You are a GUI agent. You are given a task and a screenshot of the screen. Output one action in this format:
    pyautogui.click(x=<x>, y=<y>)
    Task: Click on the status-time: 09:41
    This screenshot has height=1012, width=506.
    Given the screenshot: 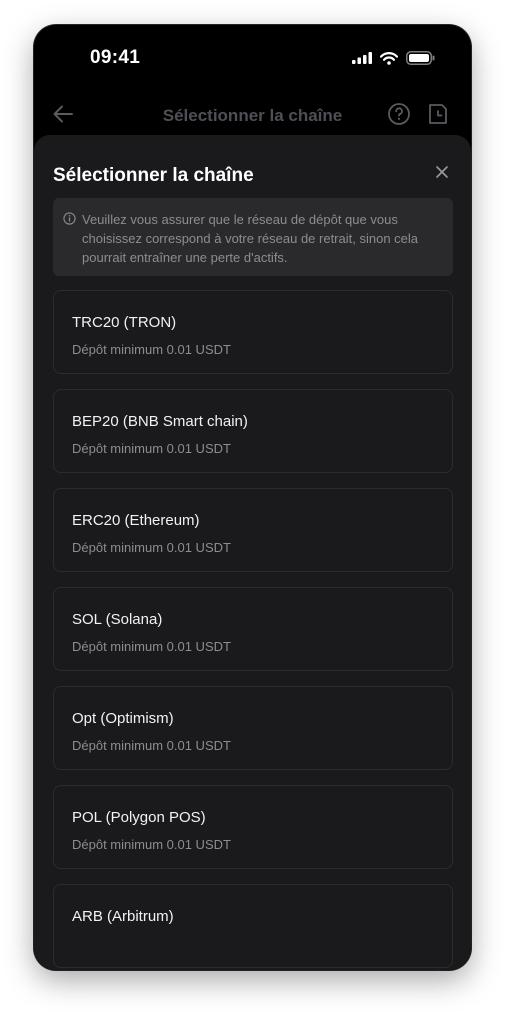 What is the action you would take?
    pyautogui.click(x=115, y=57)
    